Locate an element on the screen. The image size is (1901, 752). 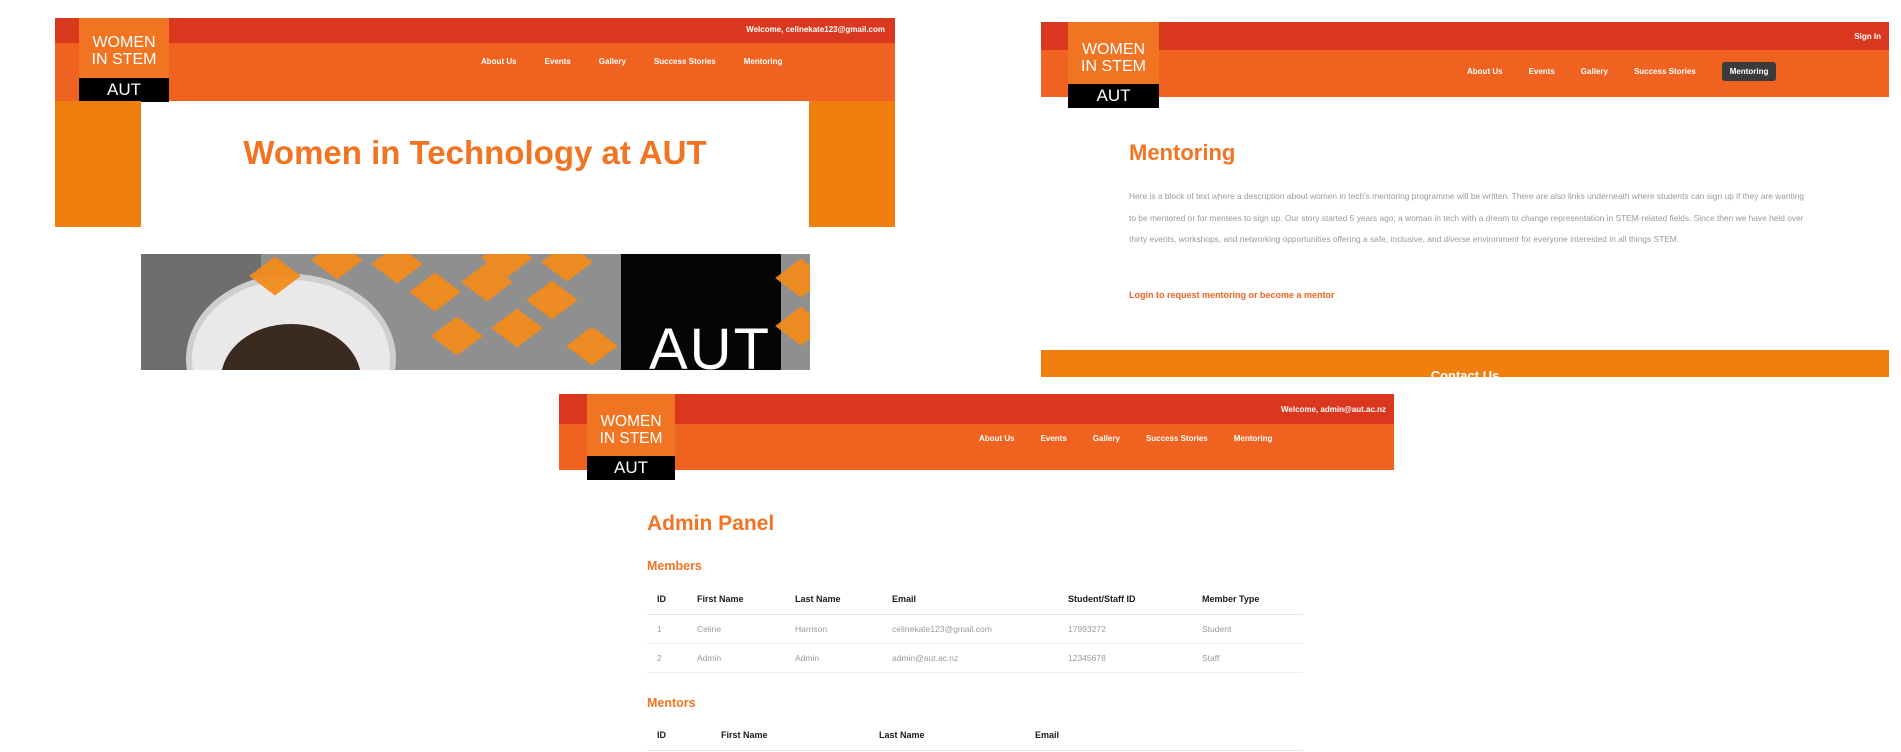
mentors-table: ID First Name Last Name Email is located at coordinates (975, 735).